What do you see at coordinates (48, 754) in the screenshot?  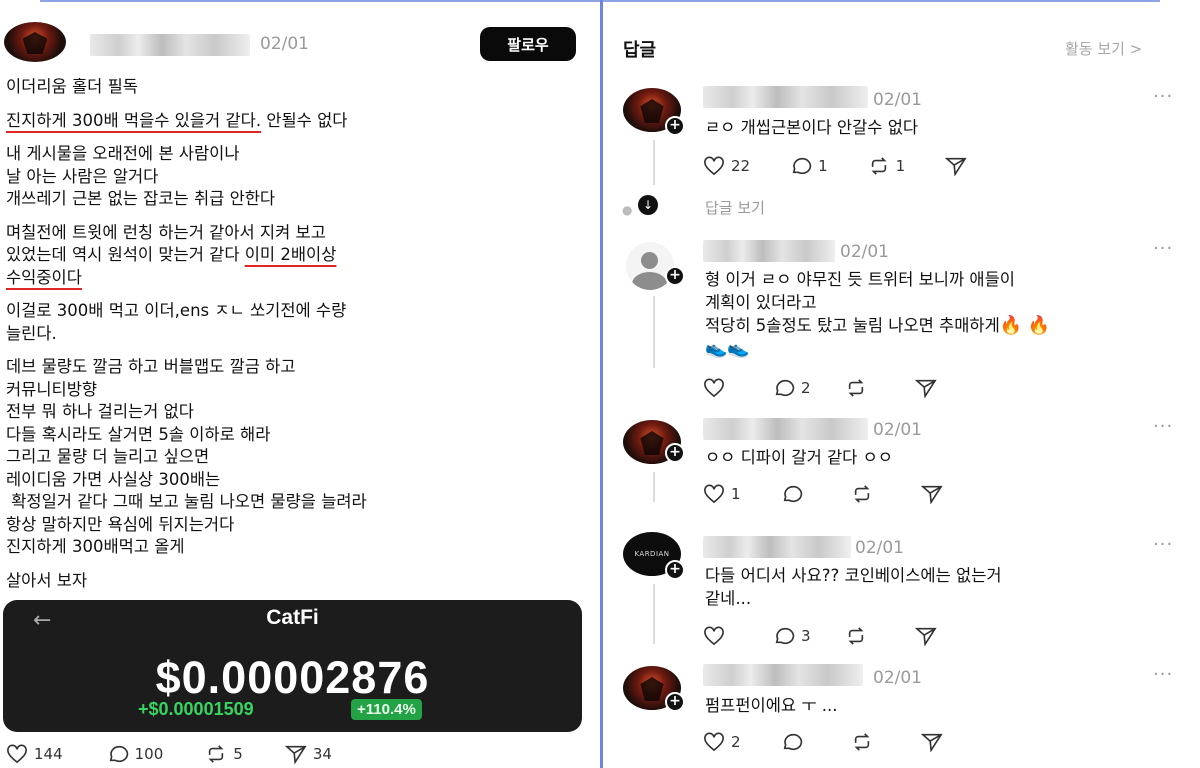 I see `like-count: 144` at bounding box center [48, 754].